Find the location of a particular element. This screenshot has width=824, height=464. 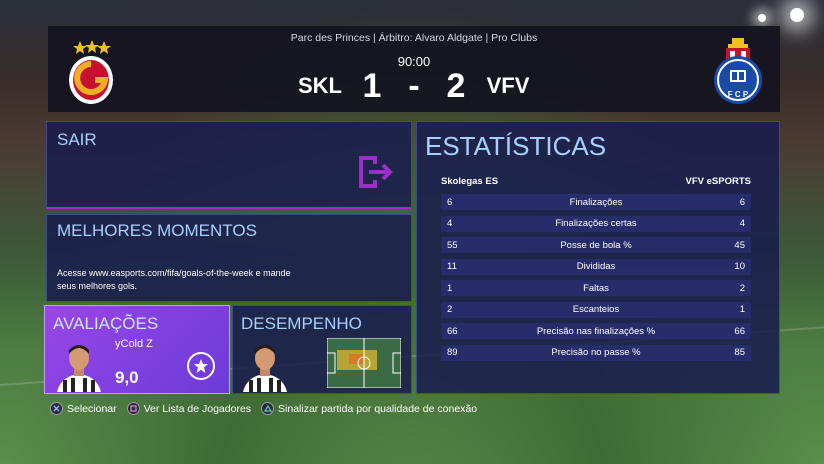

score-row: SKL 1 - 2 VFV is located at coordinates (414, 86).